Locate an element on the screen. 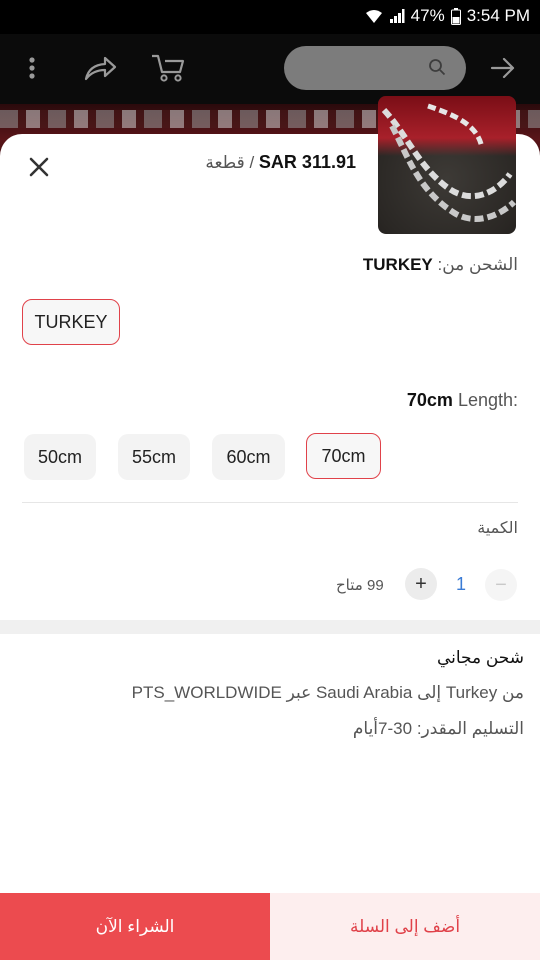 Image resolution: width=540 pixels, height=960 pixels. stock-available: 99 متاح is located at coordinates (360, 585).